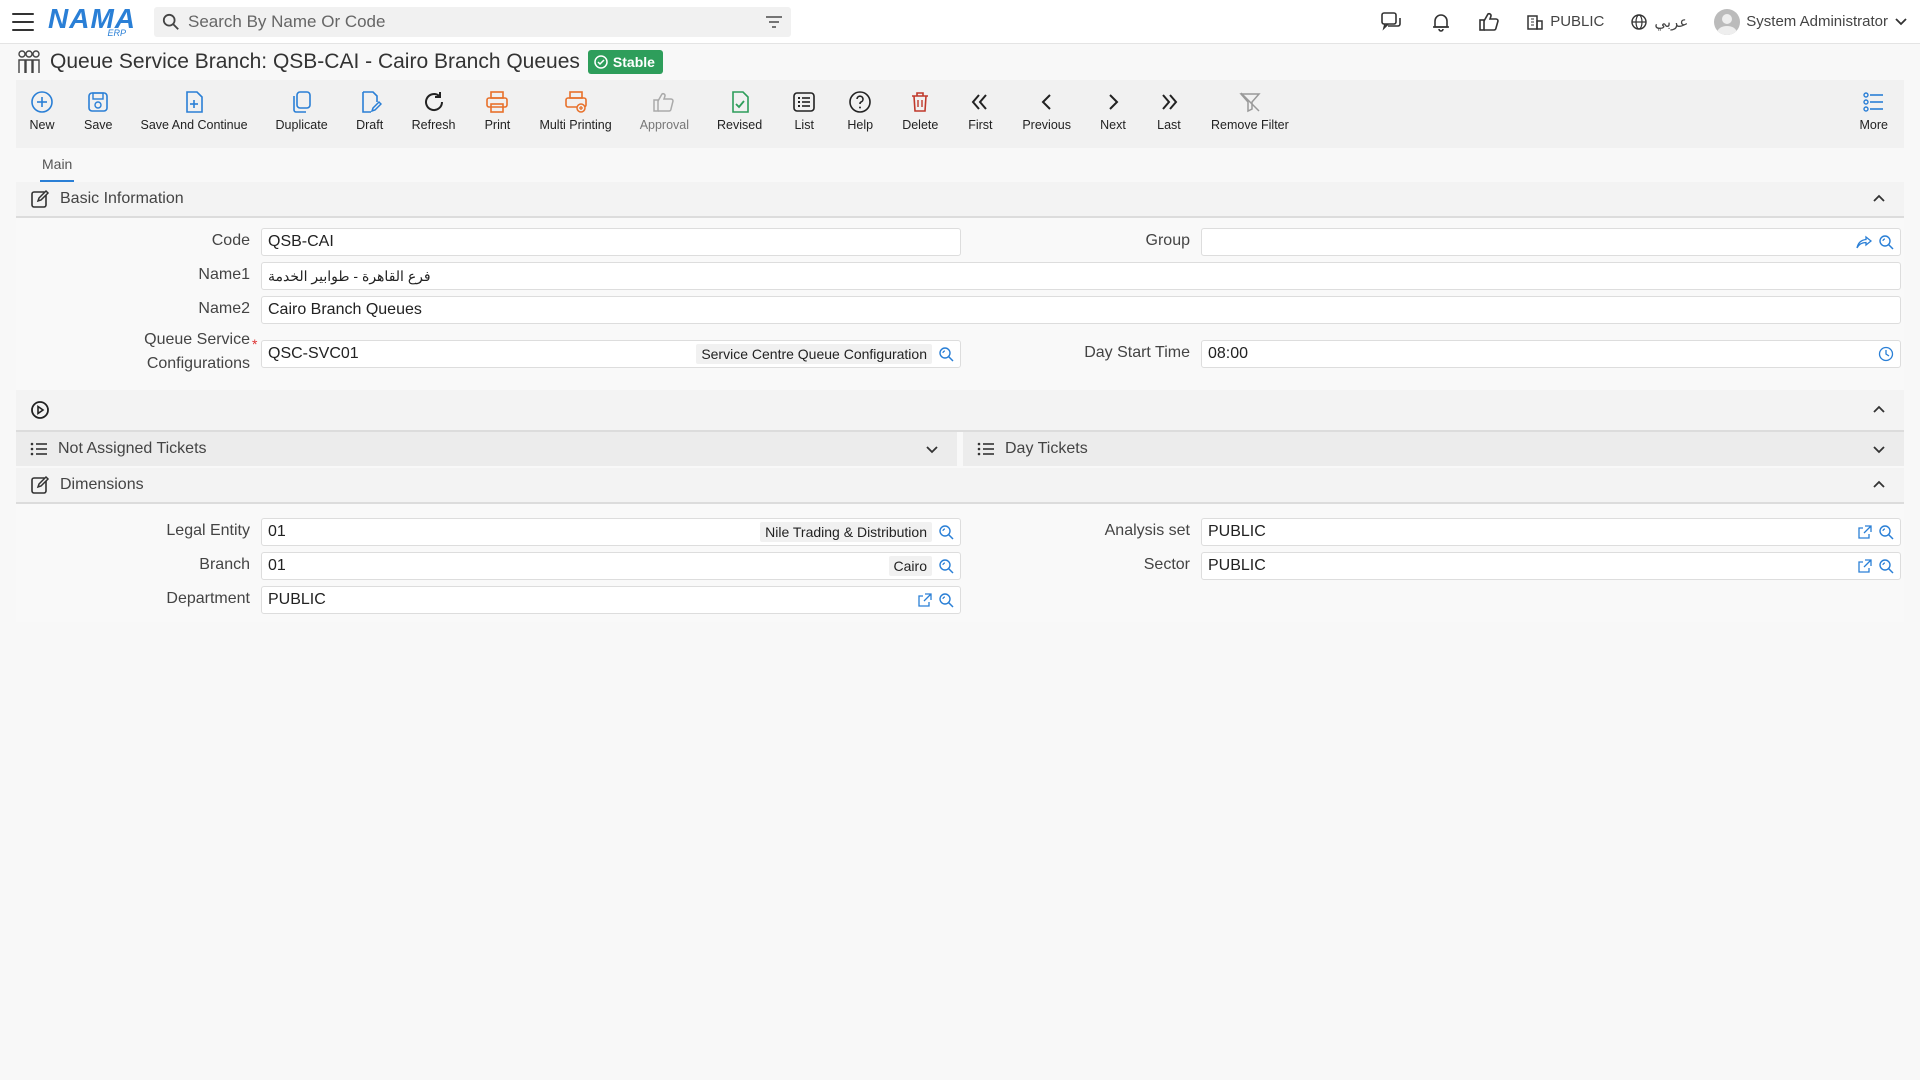 The image size is (1920, 1080). I want to click on name2-field: Cairo Branch Queues, so click(1081, 310).